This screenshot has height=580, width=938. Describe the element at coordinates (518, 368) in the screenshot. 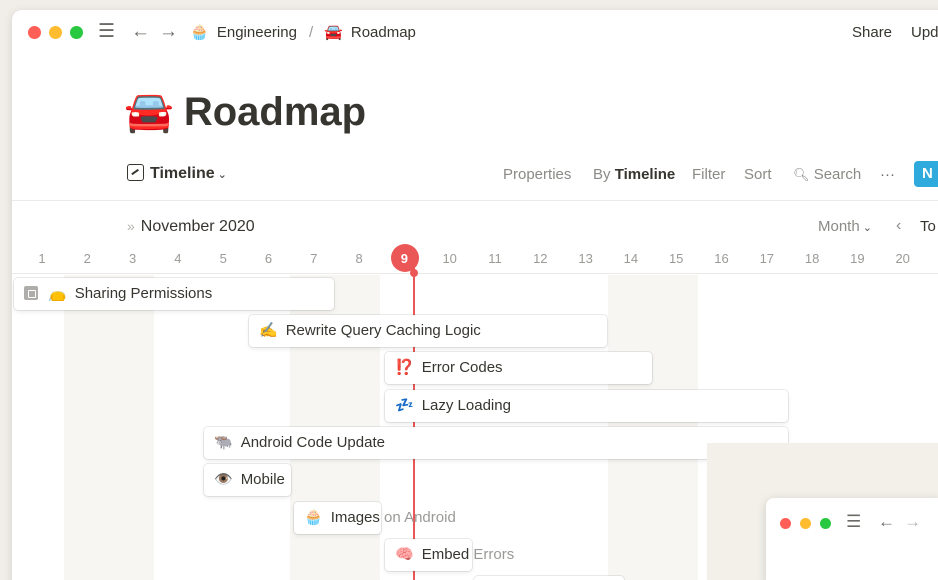

I see `task-card: ⁉️ Error Codes` at that location.